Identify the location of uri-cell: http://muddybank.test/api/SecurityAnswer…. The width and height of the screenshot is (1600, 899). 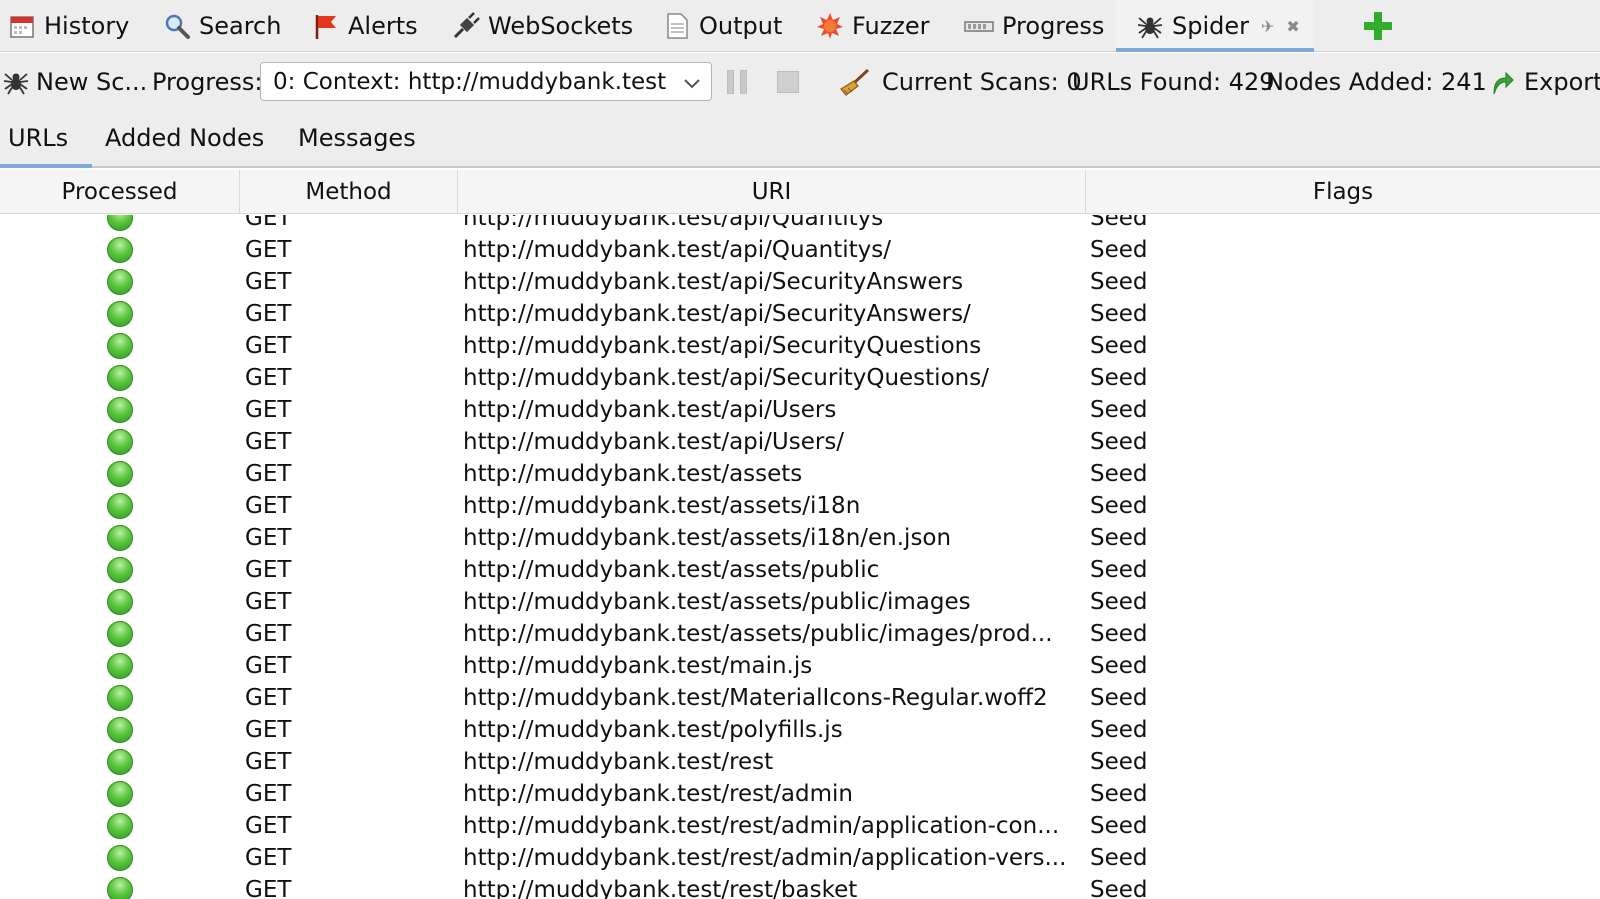
(717, 314).